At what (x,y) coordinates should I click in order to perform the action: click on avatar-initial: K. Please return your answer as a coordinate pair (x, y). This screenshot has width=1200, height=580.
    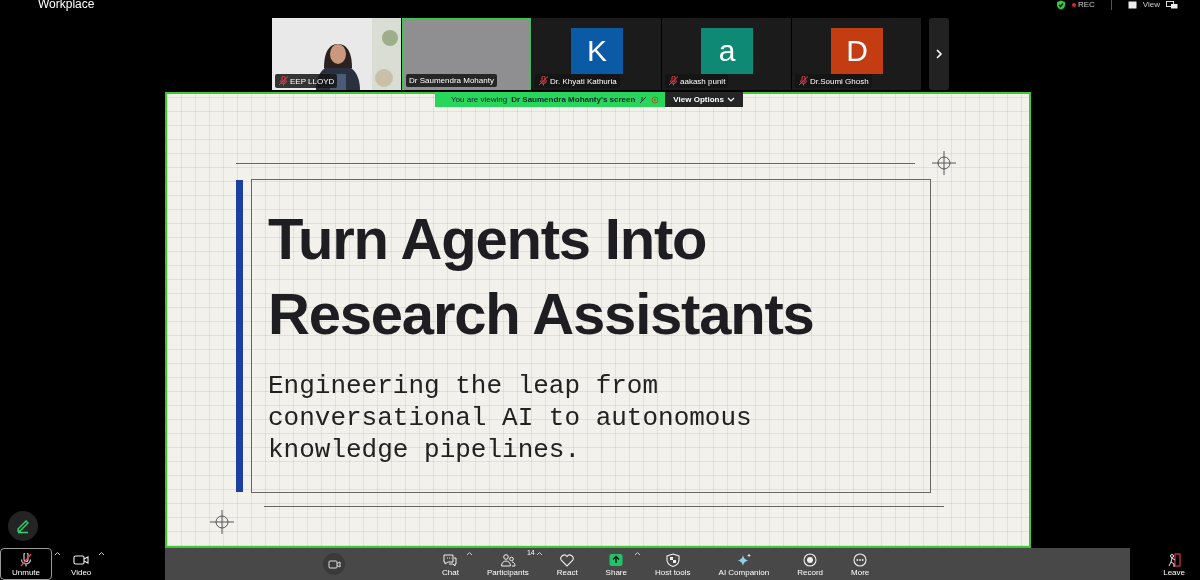
    Looking at the image, I should click on (597, 51).